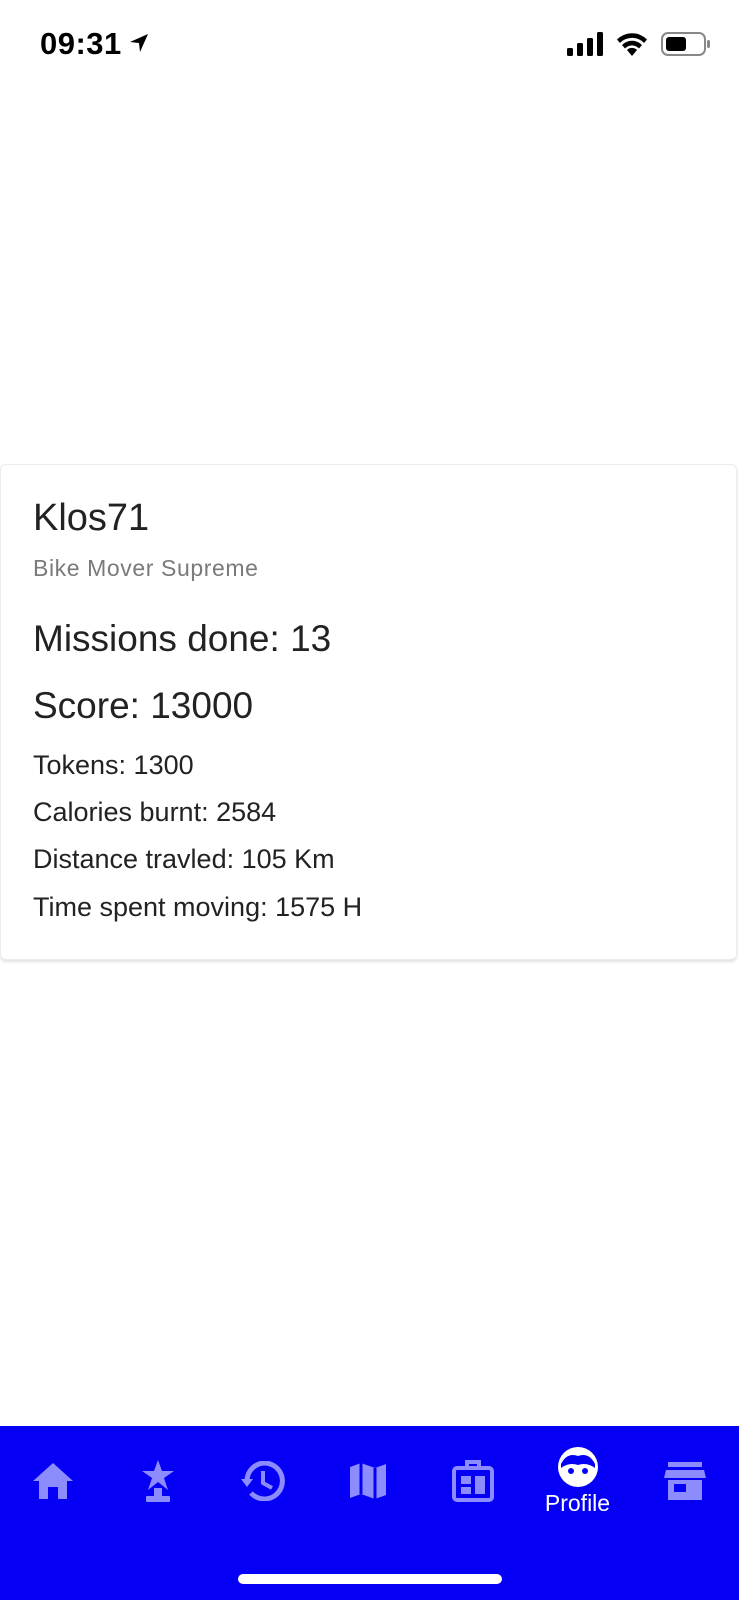 This screenshot has width=739, height=1600. I want to click on map-icon, so click(368, 1481).